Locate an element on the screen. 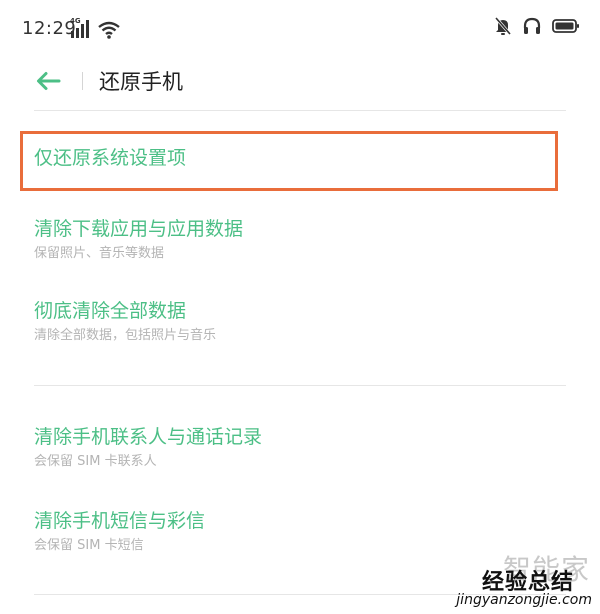 This screenshot has width=600, height=614. header-divider is located at coordinates (82, 81).